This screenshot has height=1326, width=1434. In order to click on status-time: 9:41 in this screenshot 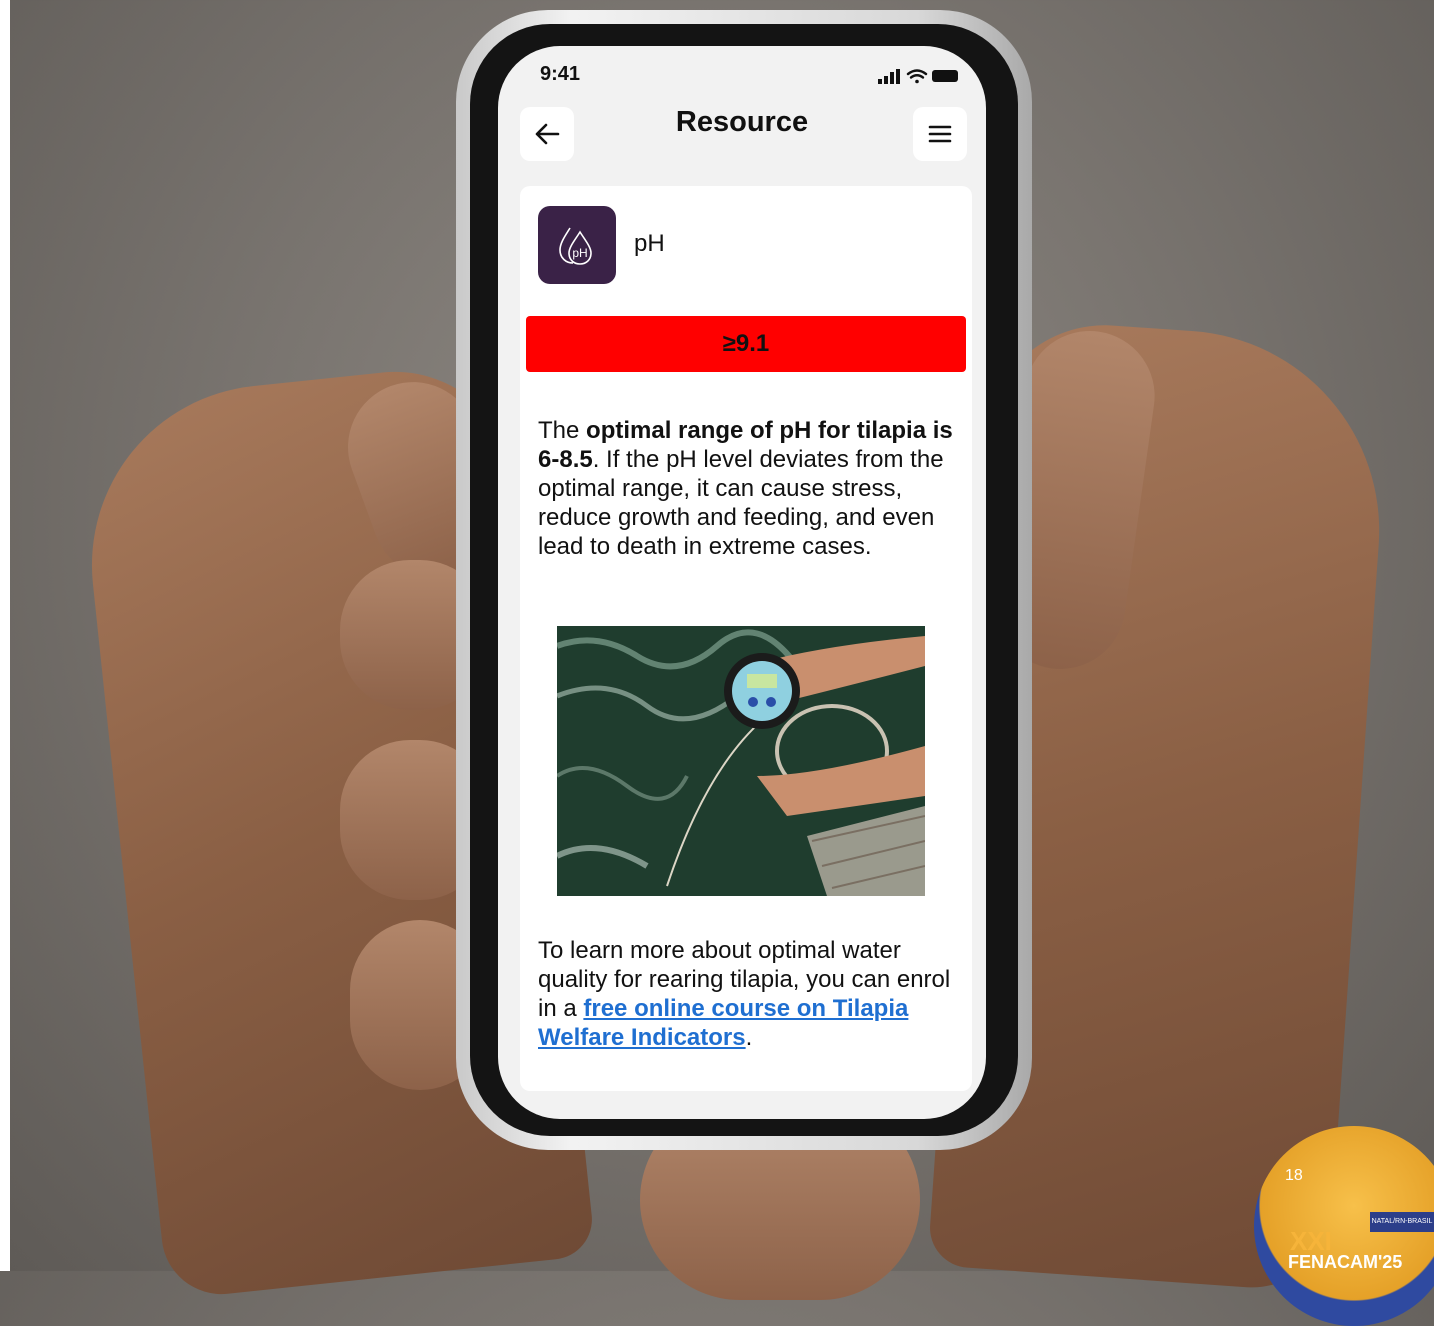, I will do `click(560, 74)`.